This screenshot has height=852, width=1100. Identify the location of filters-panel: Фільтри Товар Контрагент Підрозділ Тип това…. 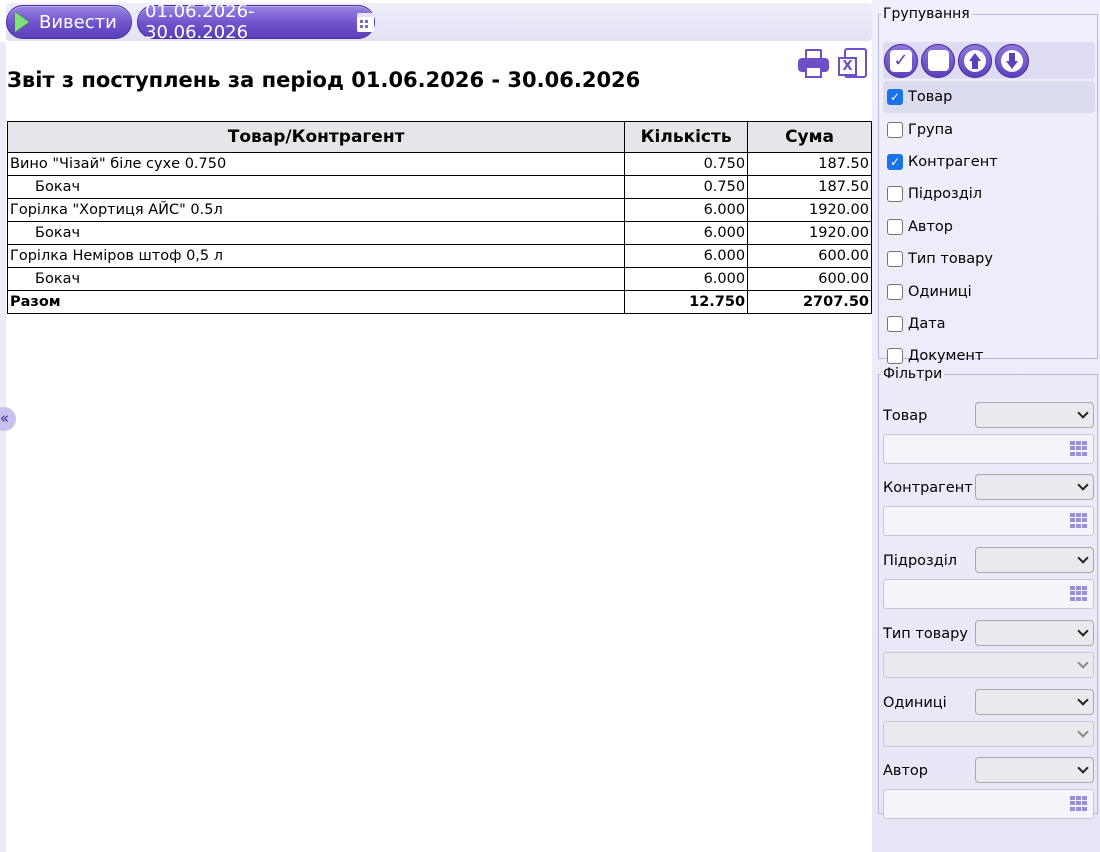
(988, 592).